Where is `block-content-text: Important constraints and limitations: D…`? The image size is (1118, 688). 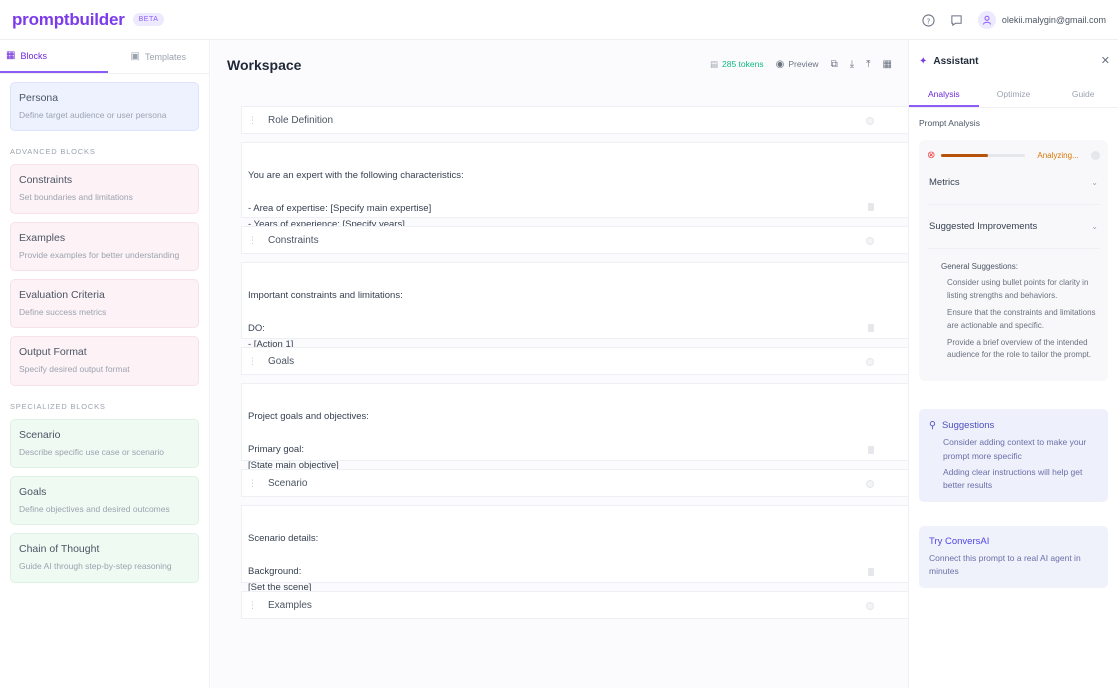
block-content-text: Important constraints and limitations: D… is located at coordinates (325, 320).